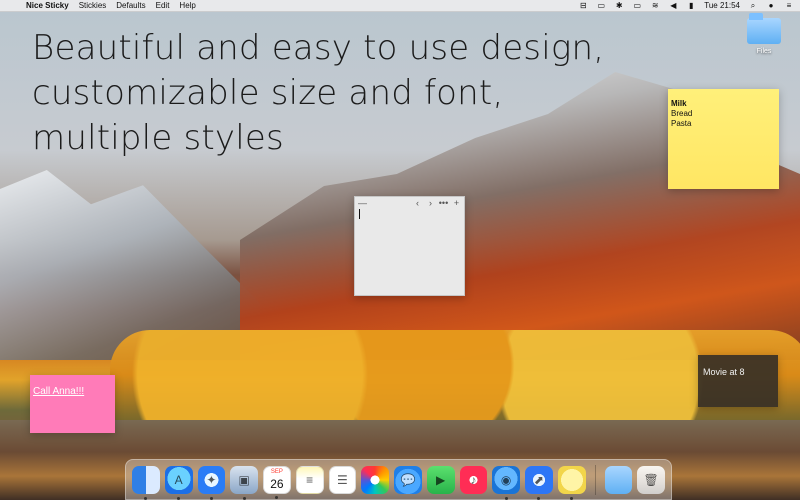 The height and width of the screenshot is (500, 800). I want to click on more-button: •••, so click(443, 203).